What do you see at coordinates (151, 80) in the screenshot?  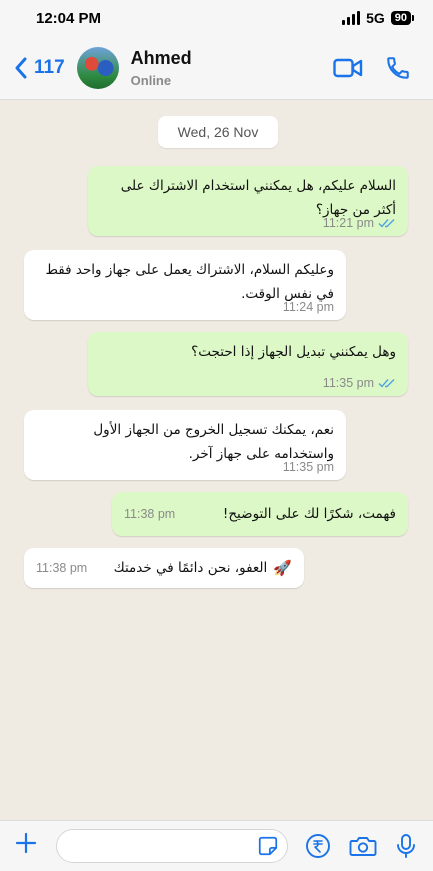 I see `contact-status: Online` at bounding box center [151, 80].